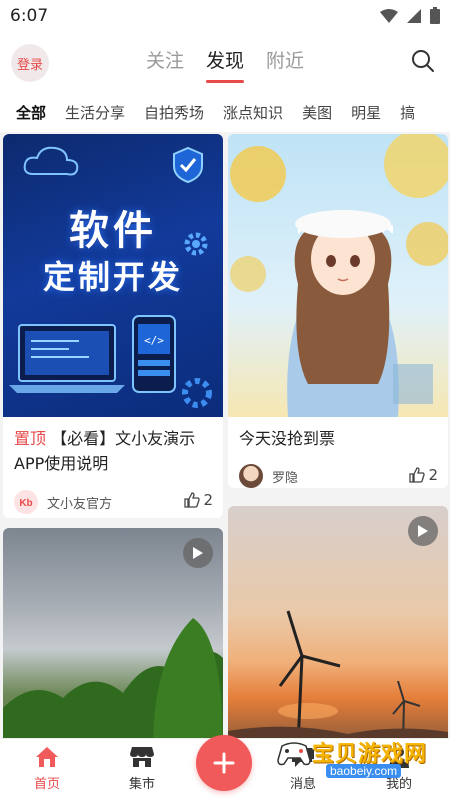 The height and width of the screenshot is (800, 450). What do you see at coordinates (29, 16) in the screenshot?
I see `status-time: 6:07` at bounding box center [29, 16].